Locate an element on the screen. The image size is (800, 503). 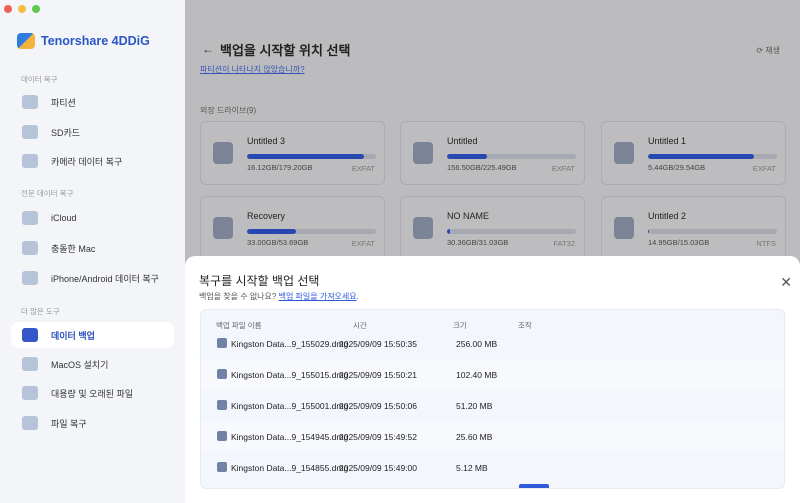
refresh-button: ⟳ 재생 is located at coordinates (768, 50).